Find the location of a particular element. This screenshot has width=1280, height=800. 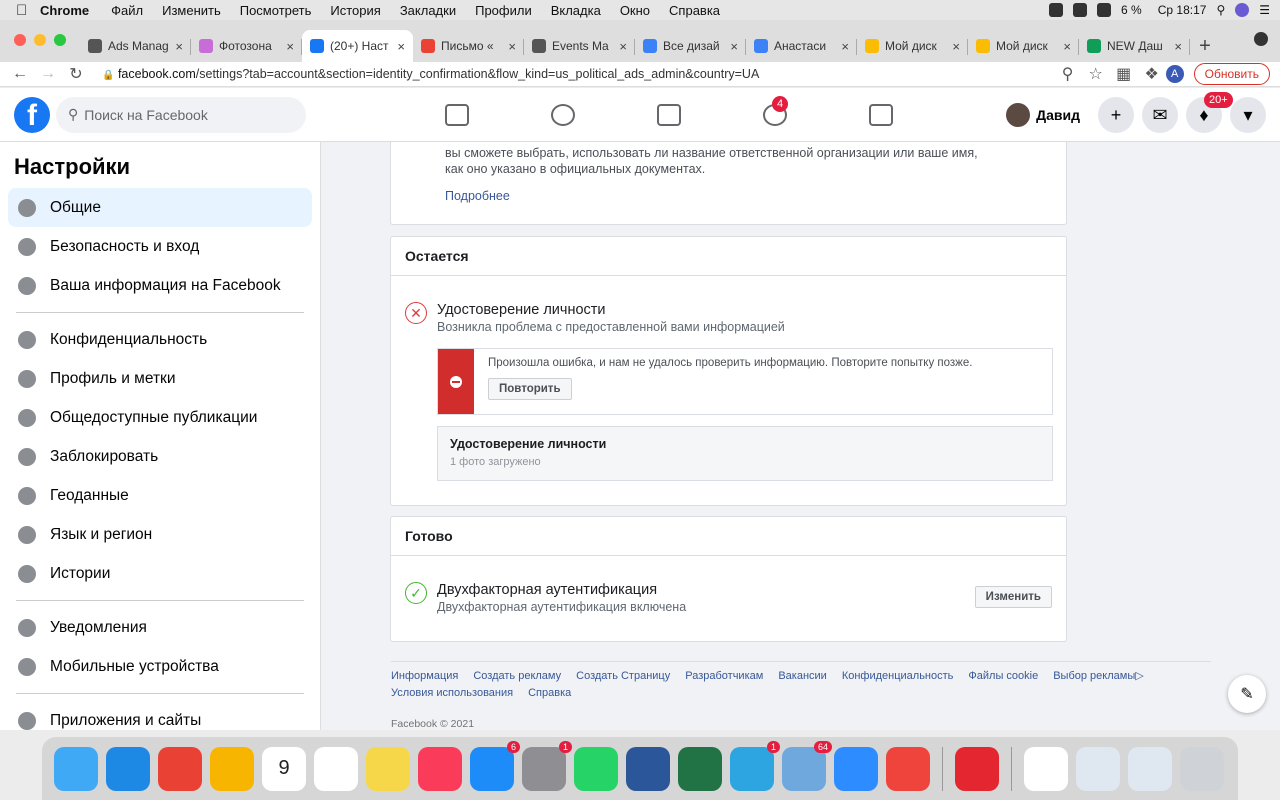

dock-app-mail: 64 is located at coordinates (807, 765).